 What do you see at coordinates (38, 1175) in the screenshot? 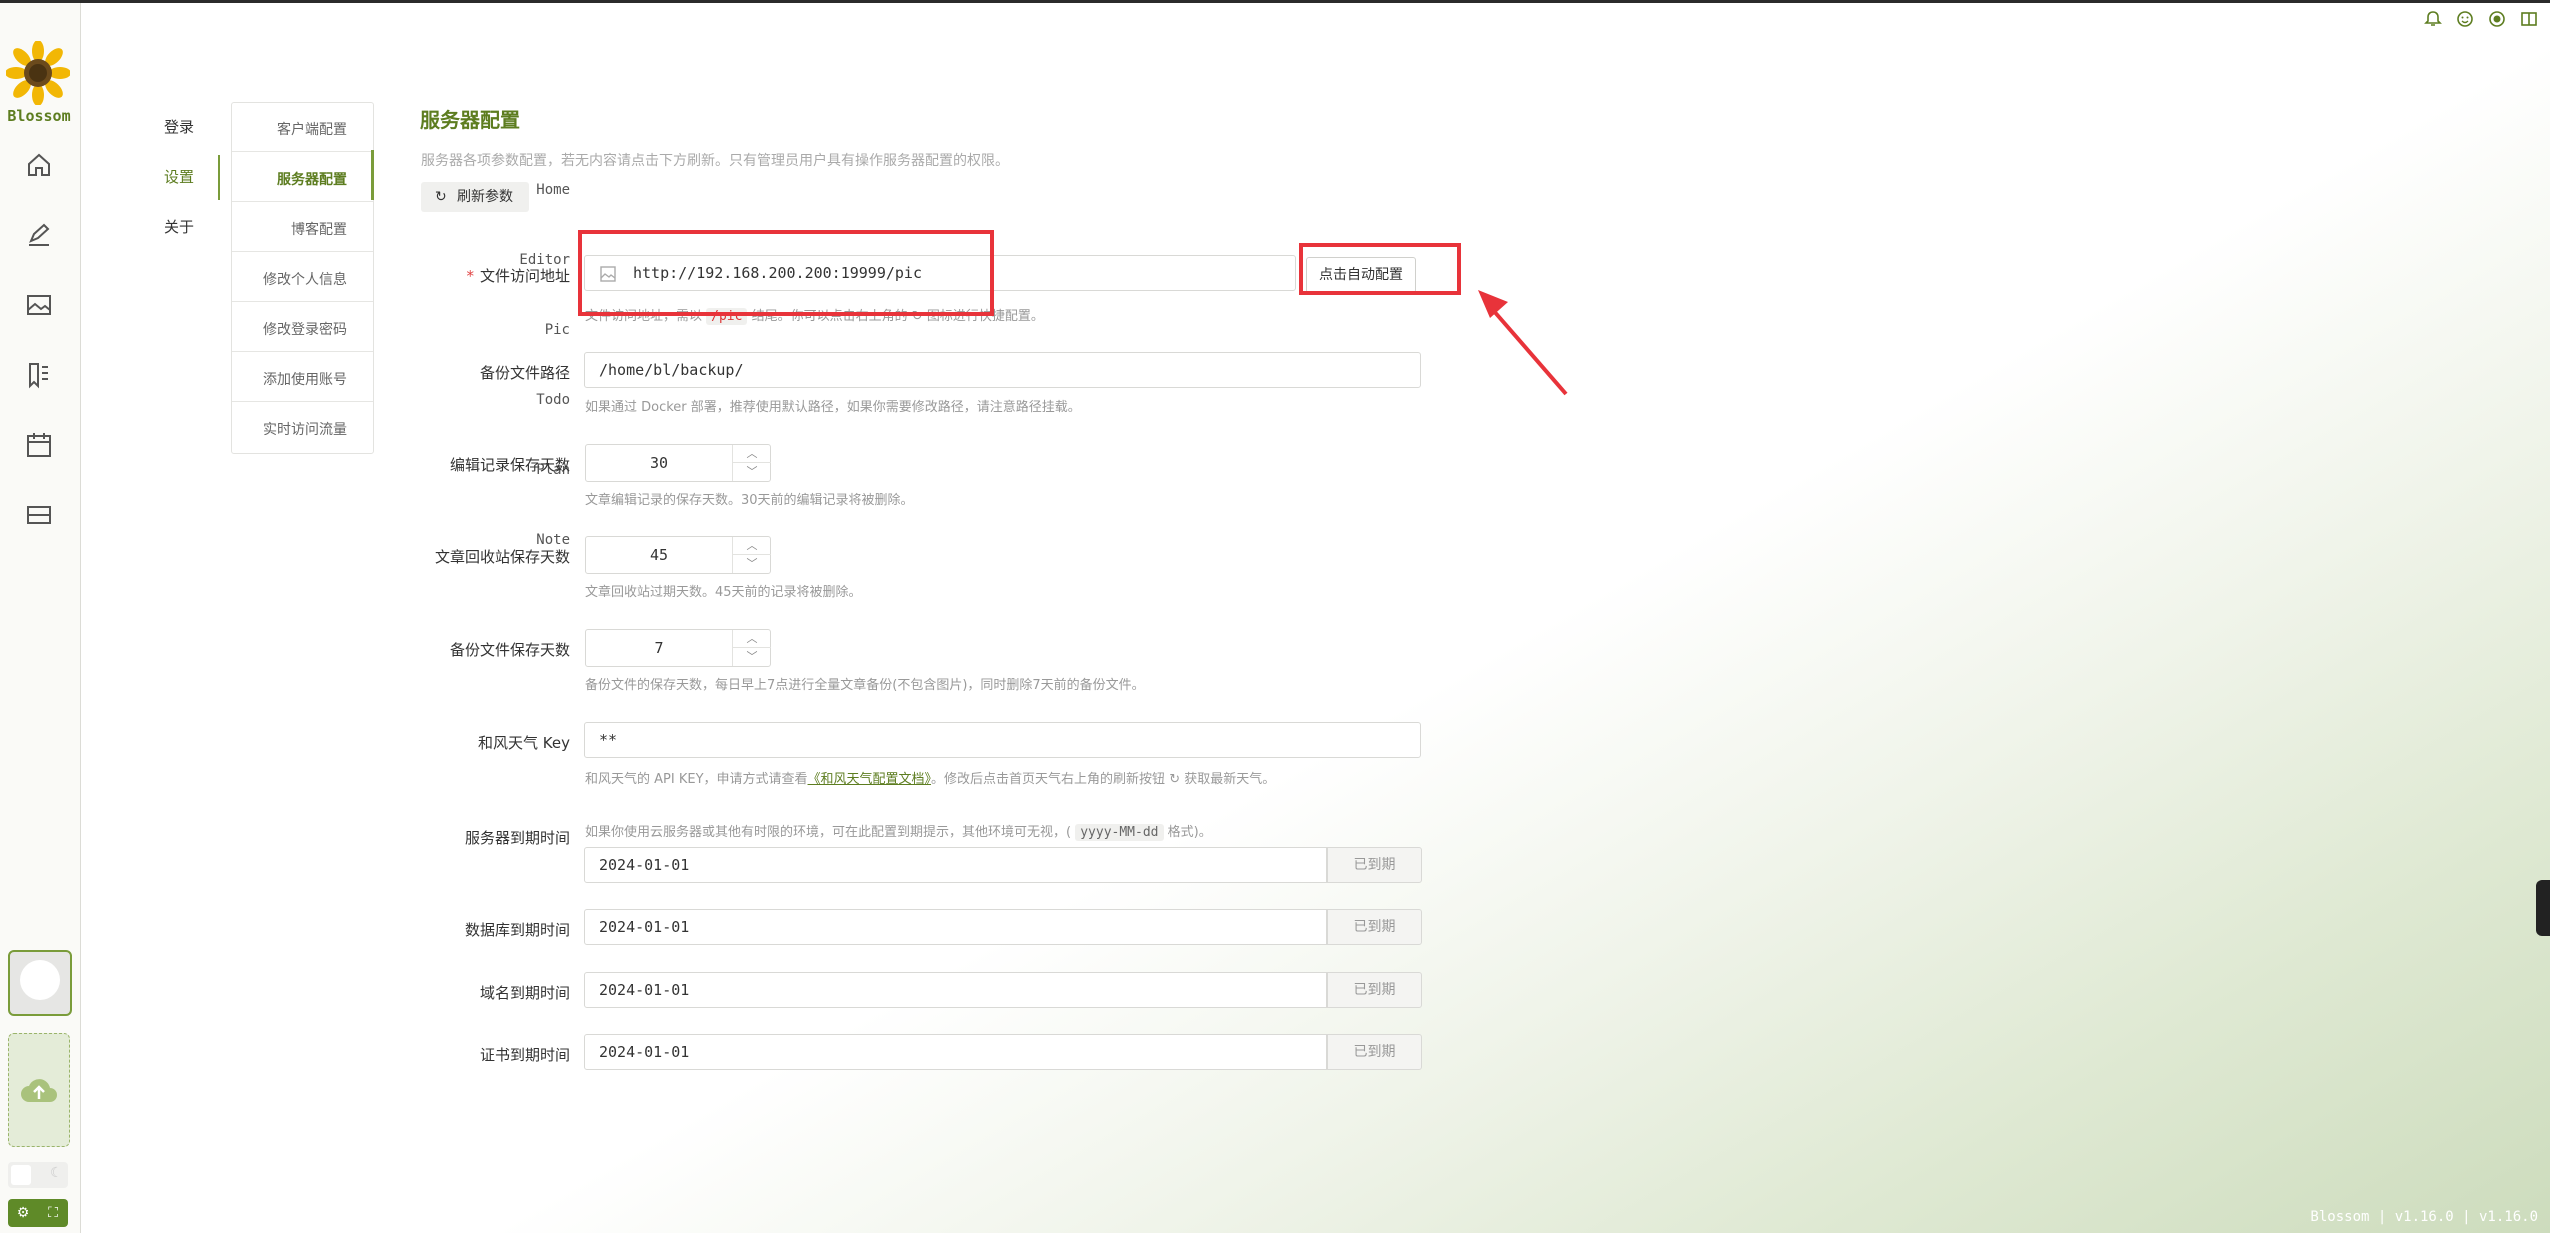
I see `theme-toggle: ☾` at bounding box center [38, 1175].